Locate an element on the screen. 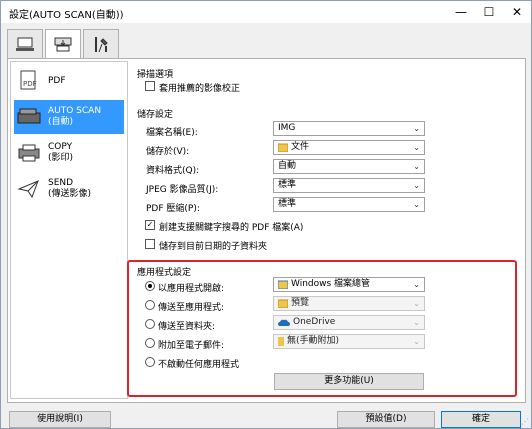  data-format-dropdown: 自動 ⌄ is located at coordinates (349, 166).